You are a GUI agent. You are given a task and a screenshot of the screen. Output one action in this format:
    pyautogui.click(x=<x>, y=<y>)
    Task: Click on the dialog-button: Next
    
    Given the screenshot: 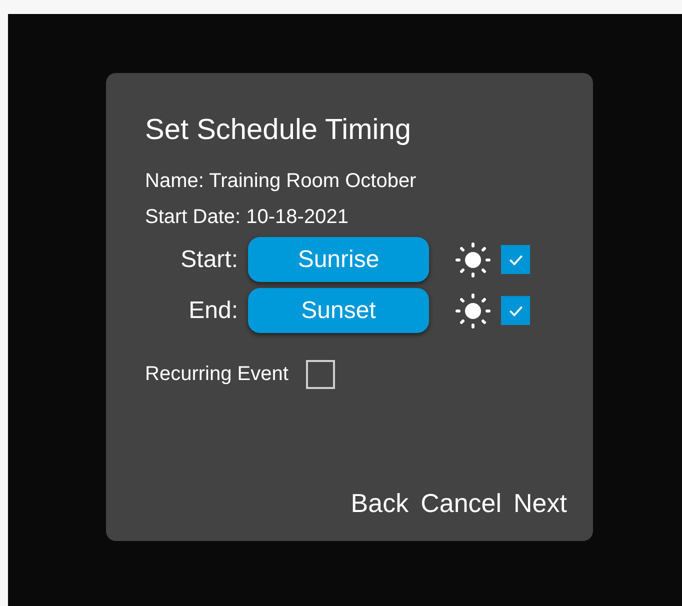 What is the action you would take?
    pyautogui.click(x=540, y=503)
    